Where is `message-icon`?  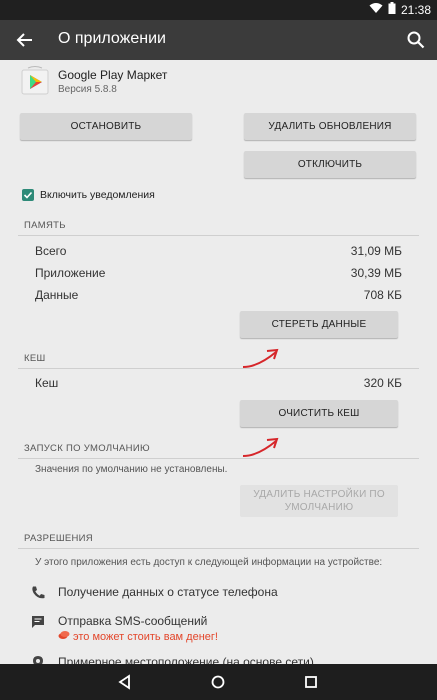 message-icon is located at coordinates (38, 628).